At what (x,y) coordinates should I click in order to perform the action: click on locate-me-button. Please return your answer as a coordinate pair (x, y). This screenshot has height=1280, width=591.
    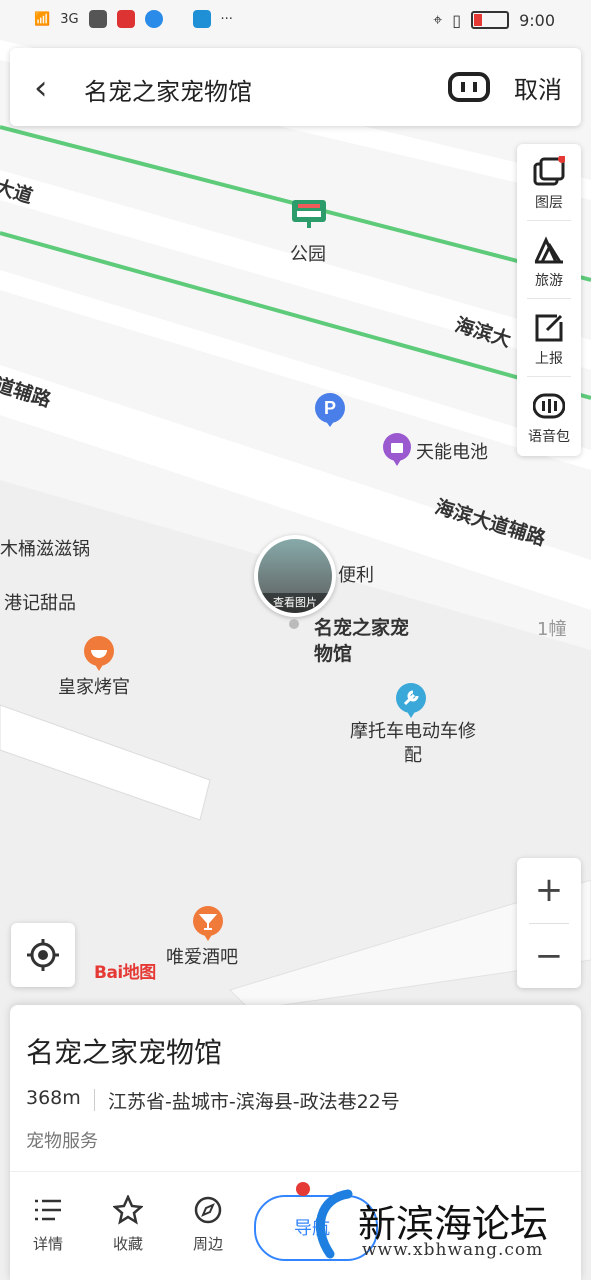
    Looking at the image, I should click on (43, 955).